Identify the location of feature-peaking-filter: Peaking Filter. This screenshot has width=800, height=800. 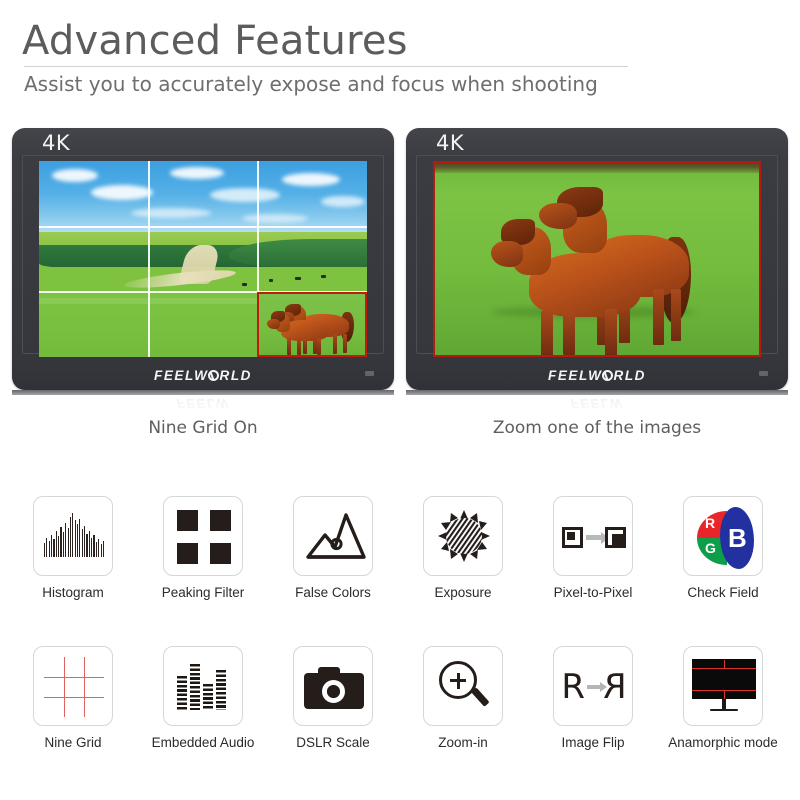
(203, 548).